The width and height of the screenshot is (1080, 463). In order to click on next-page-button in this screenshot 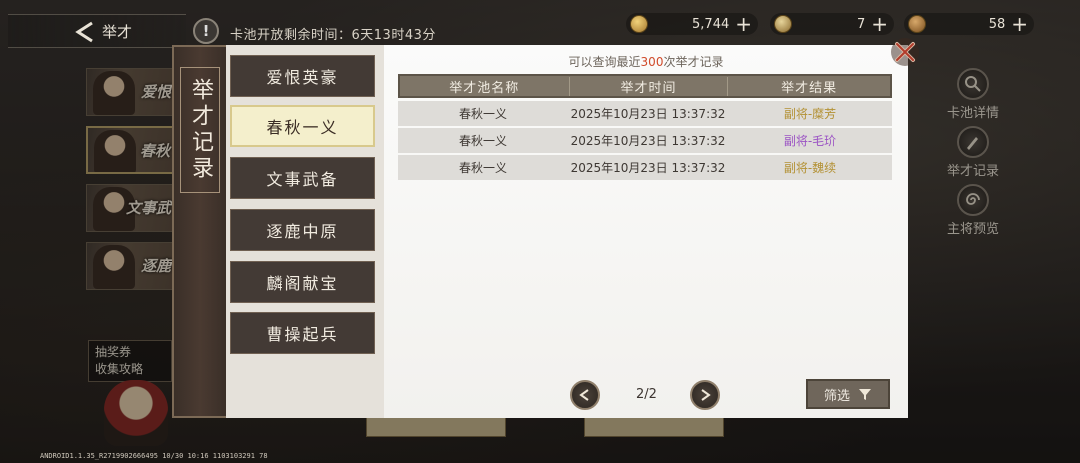, I will do `click(705, 395)`.